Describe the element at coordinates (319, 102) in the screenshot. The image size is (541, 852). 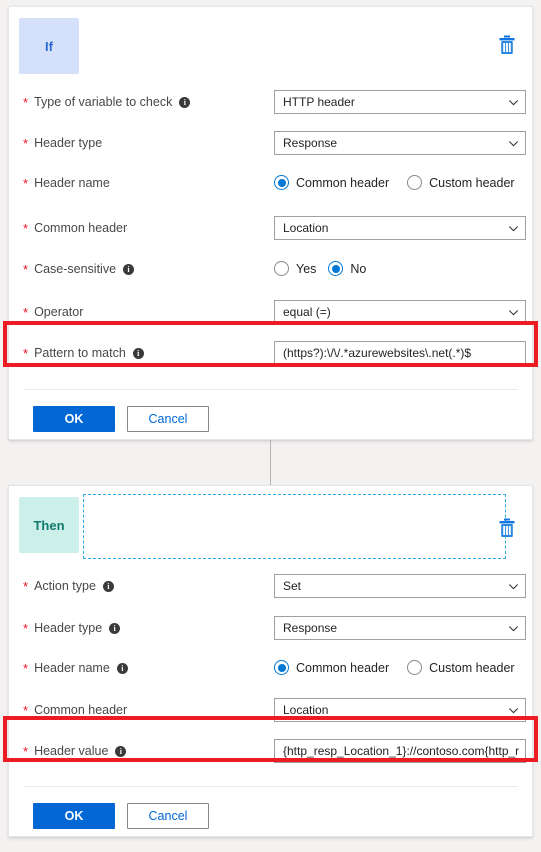
I see `dropdown-value: HTTP header` at that location.